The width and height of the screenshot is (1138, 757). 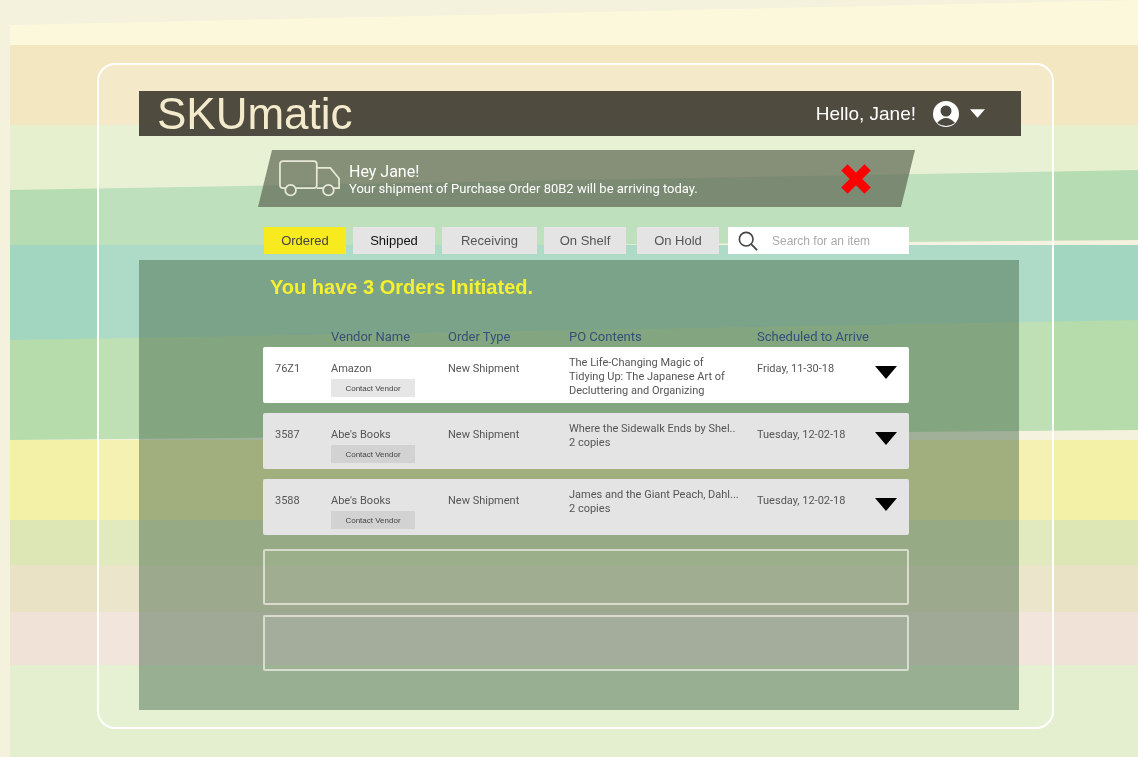 What do you see at coordinates (480, 336) in the screenshot?
I see `column-header: Order Type` at bounding box center [480, 336].